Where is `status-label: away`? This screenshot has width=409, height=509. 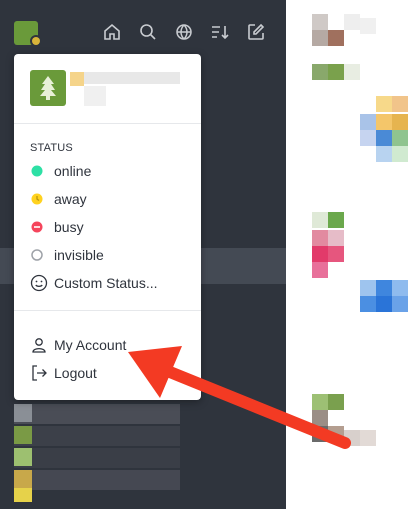 status-label: away is located at coordinates (70, 199).